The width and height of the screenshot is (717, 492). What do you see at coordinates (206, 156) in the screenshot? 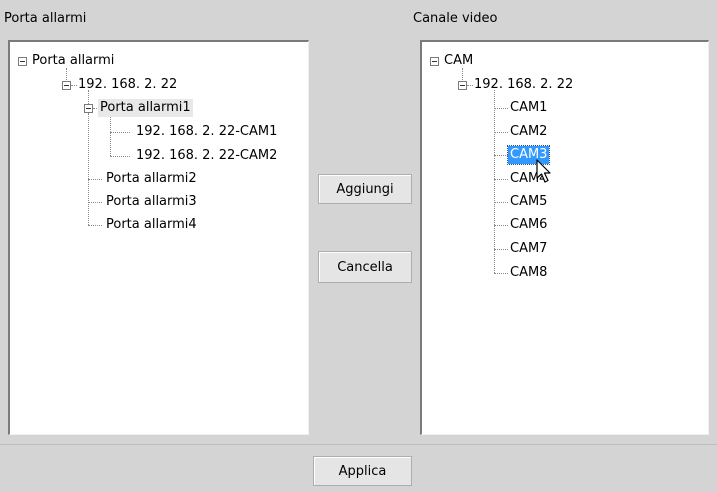
I see `tree-node-cam2: 192. 168. 2. 22-CAM2` at bounding box center [206, 156].